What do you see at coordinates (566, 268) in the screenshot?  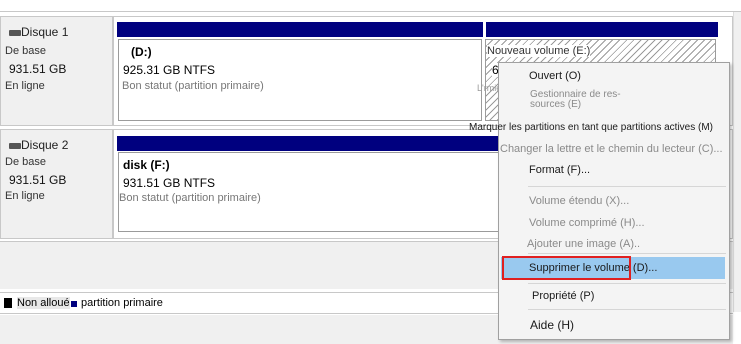 I see `highlight-outline` at bounding box center [566, 268].